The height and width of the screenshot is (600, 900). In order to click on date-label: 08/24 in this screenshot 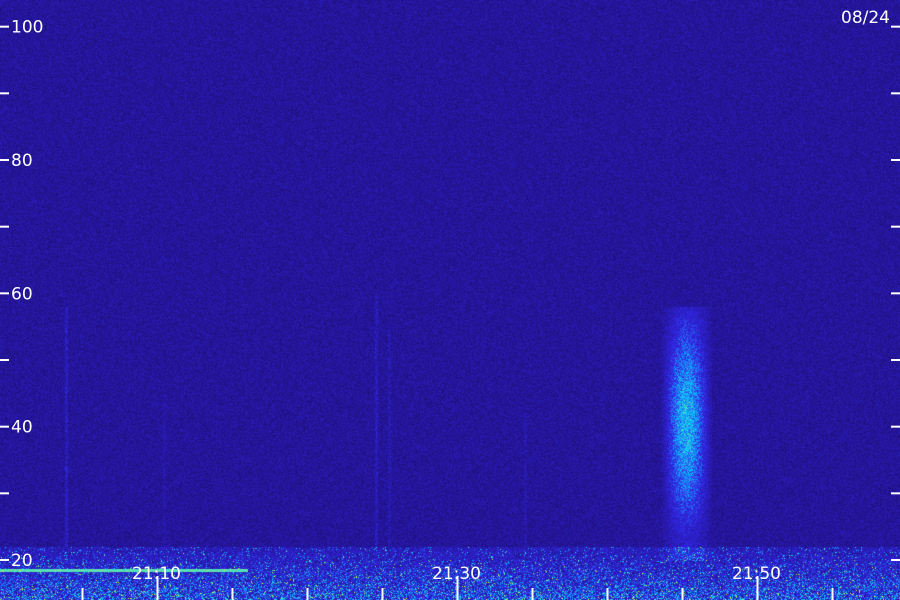, I will do `click(865, 18)`.